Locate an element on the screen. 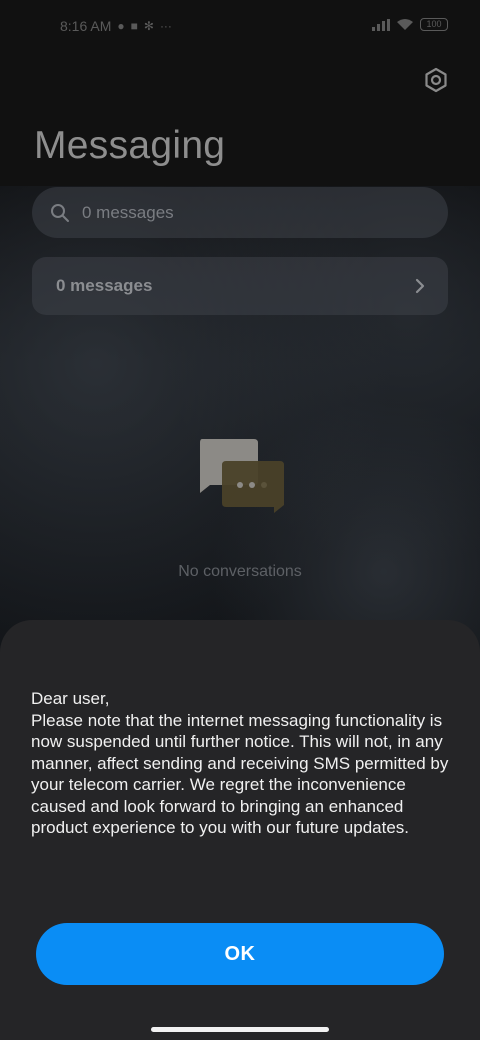  search-bar: 0 messages is located at coordinates (240, 212).